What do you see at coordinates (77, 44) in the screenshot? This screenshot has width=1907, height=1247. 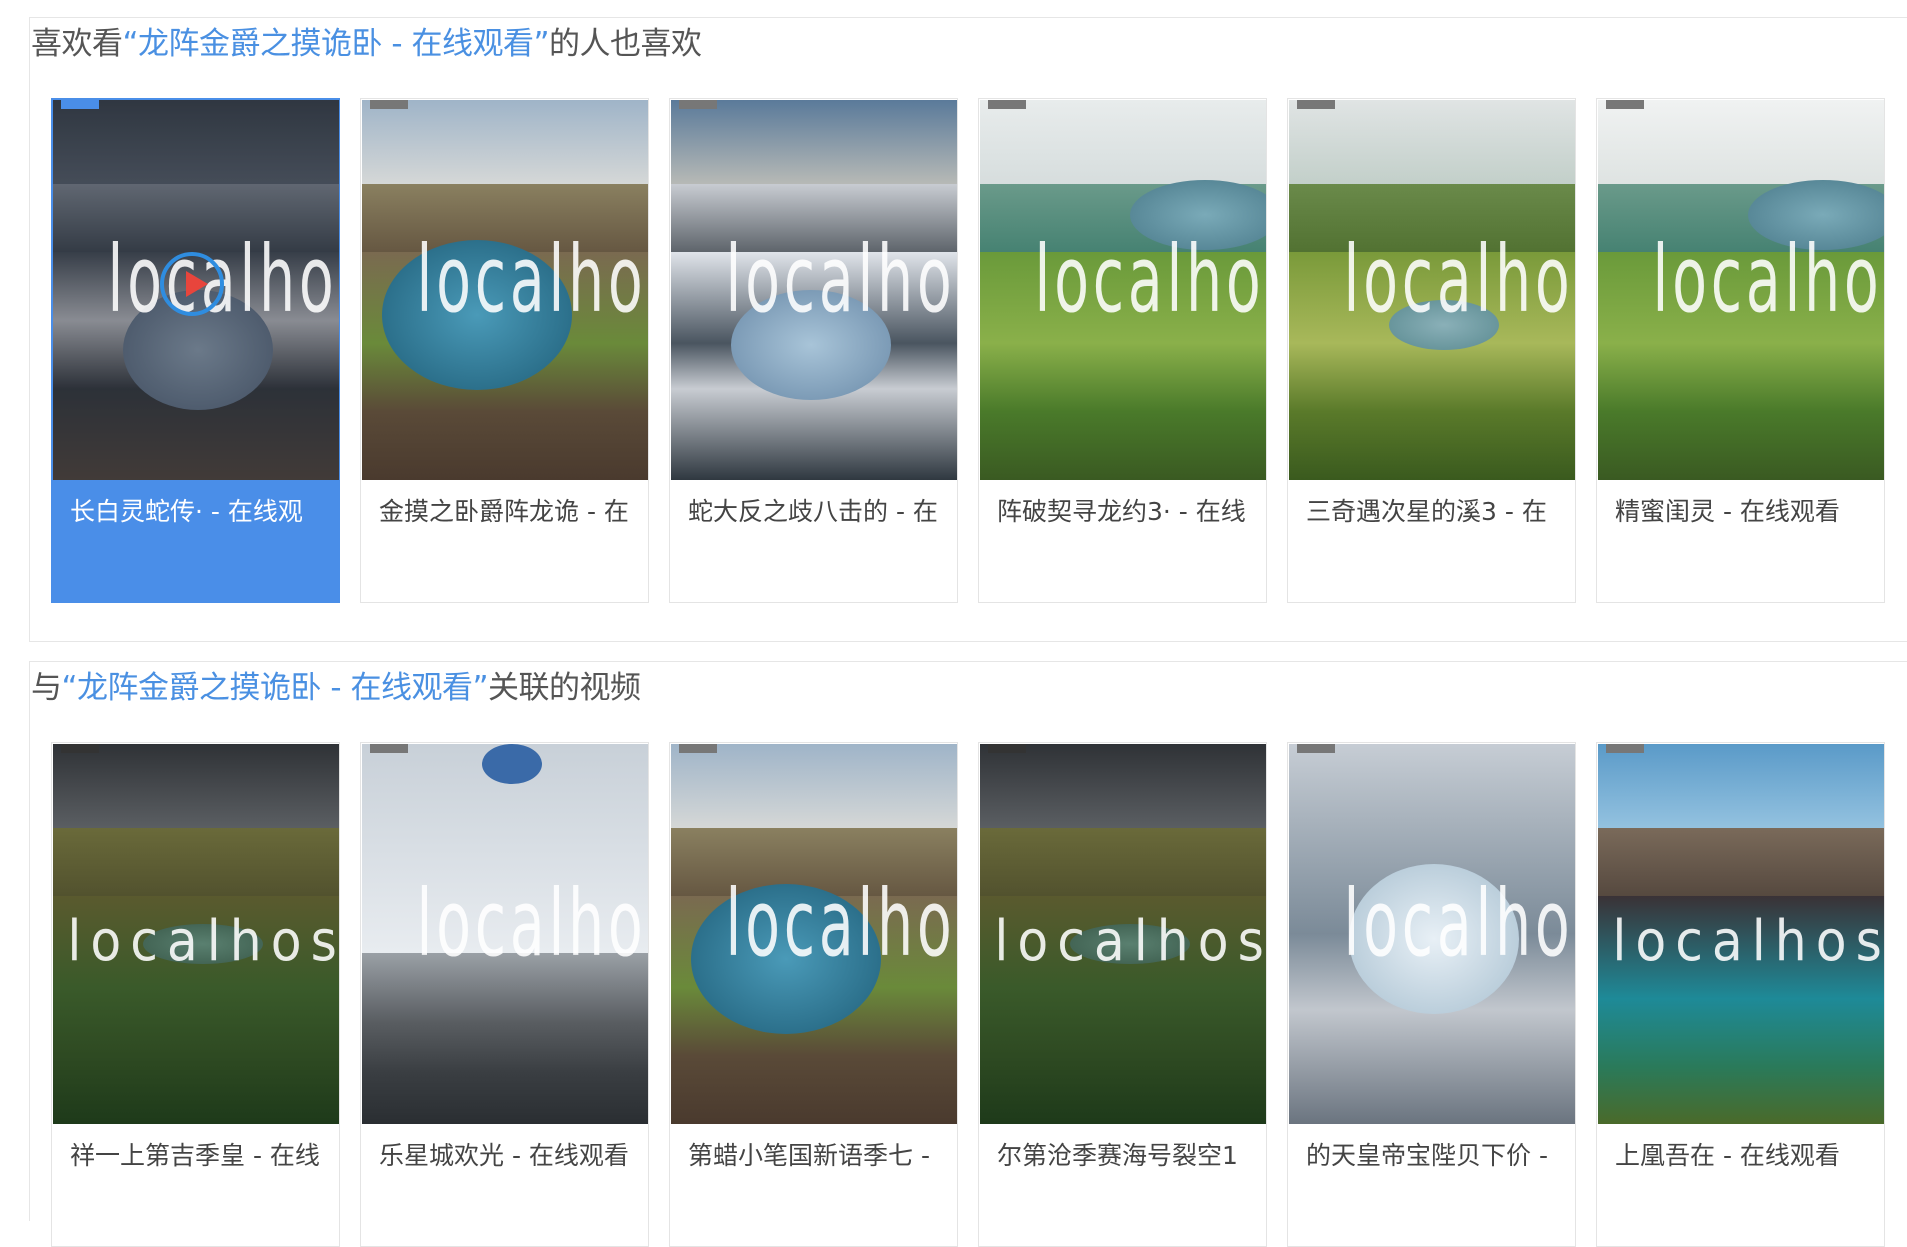 I see `section-title-prefix: 喜欢看` at bounding box center [77, 44].